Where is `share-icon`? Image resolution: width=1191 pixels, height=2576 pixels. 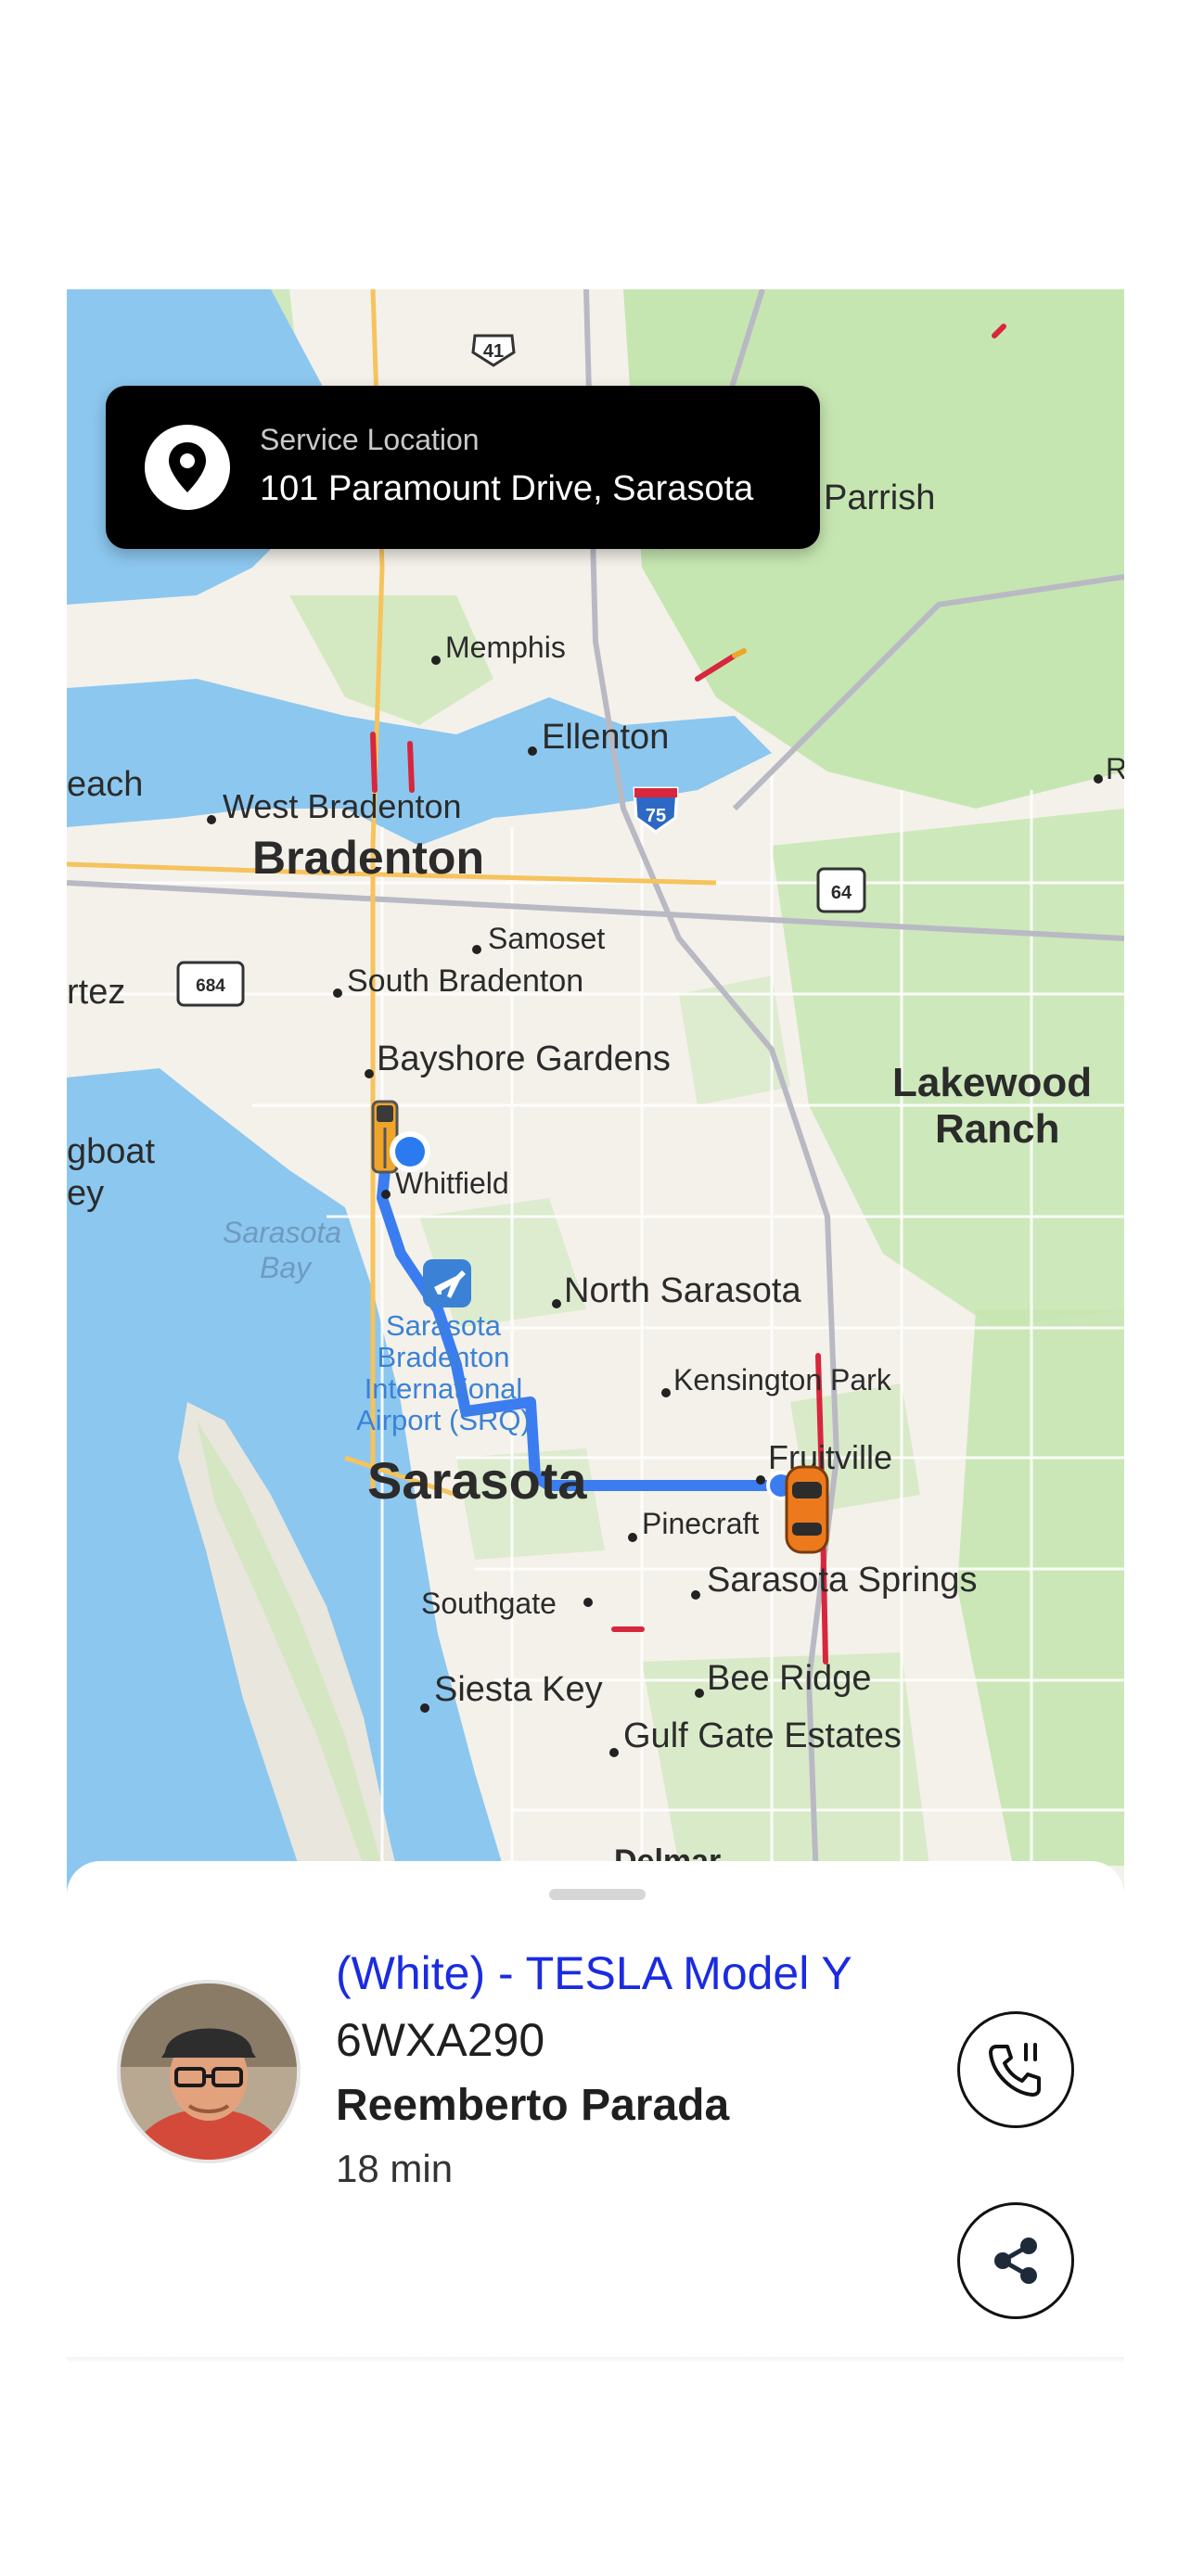 share-icon is located at coordinates (1015, 2261).